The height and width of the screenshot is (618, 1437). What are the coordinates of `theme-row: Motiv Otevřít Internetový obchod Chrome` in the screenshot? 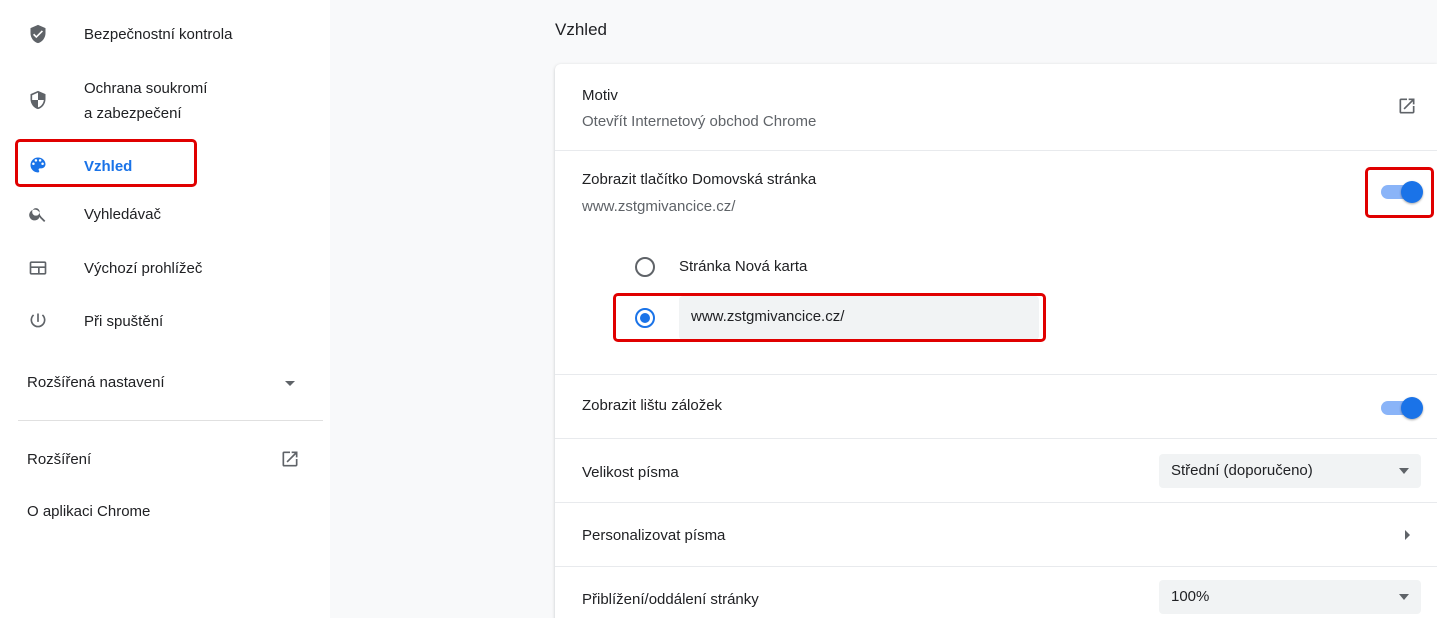 It's located at (996, 107).